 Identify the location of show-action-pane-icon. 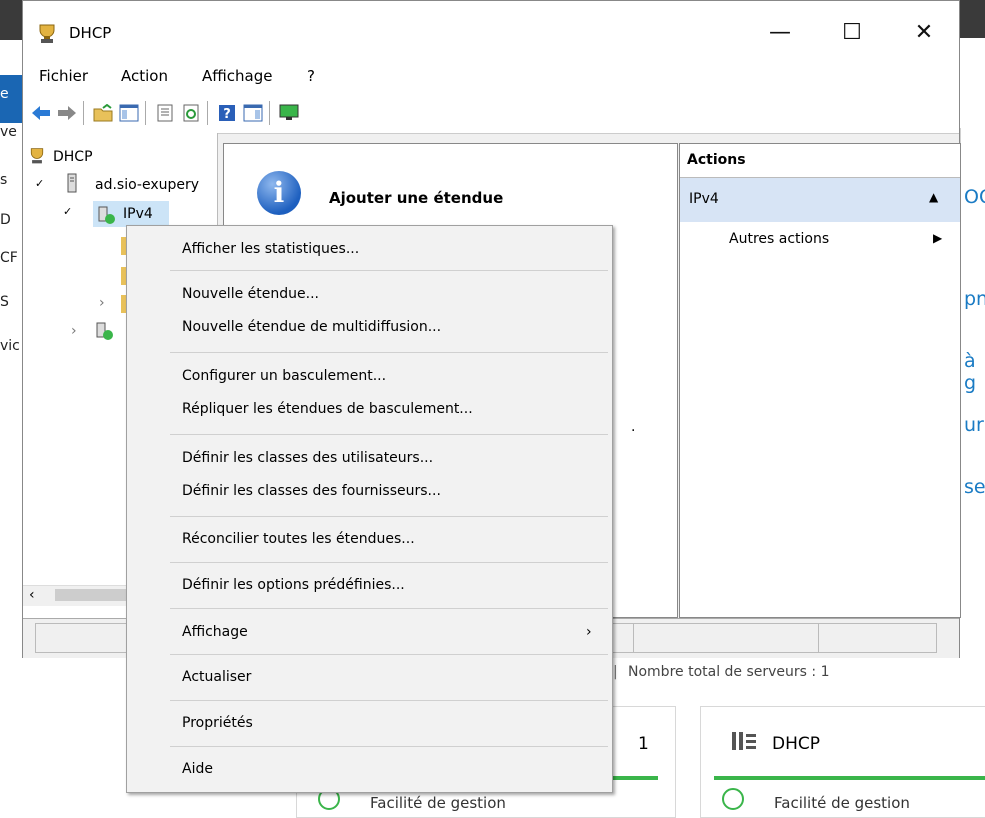
(253, 113).